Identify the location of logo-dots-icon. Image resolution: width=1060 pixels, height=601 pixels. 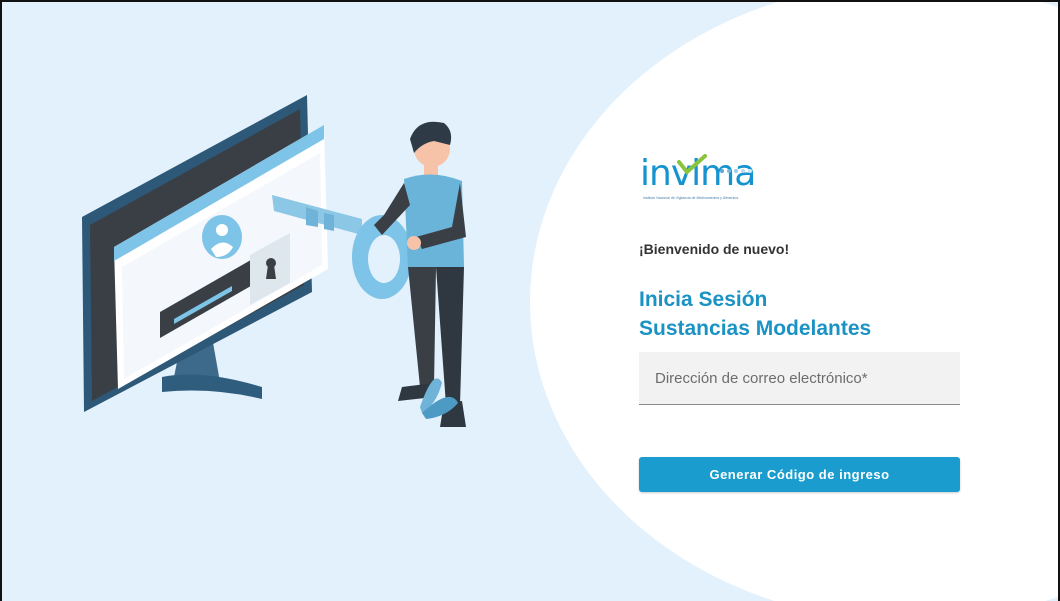
(737, 169).